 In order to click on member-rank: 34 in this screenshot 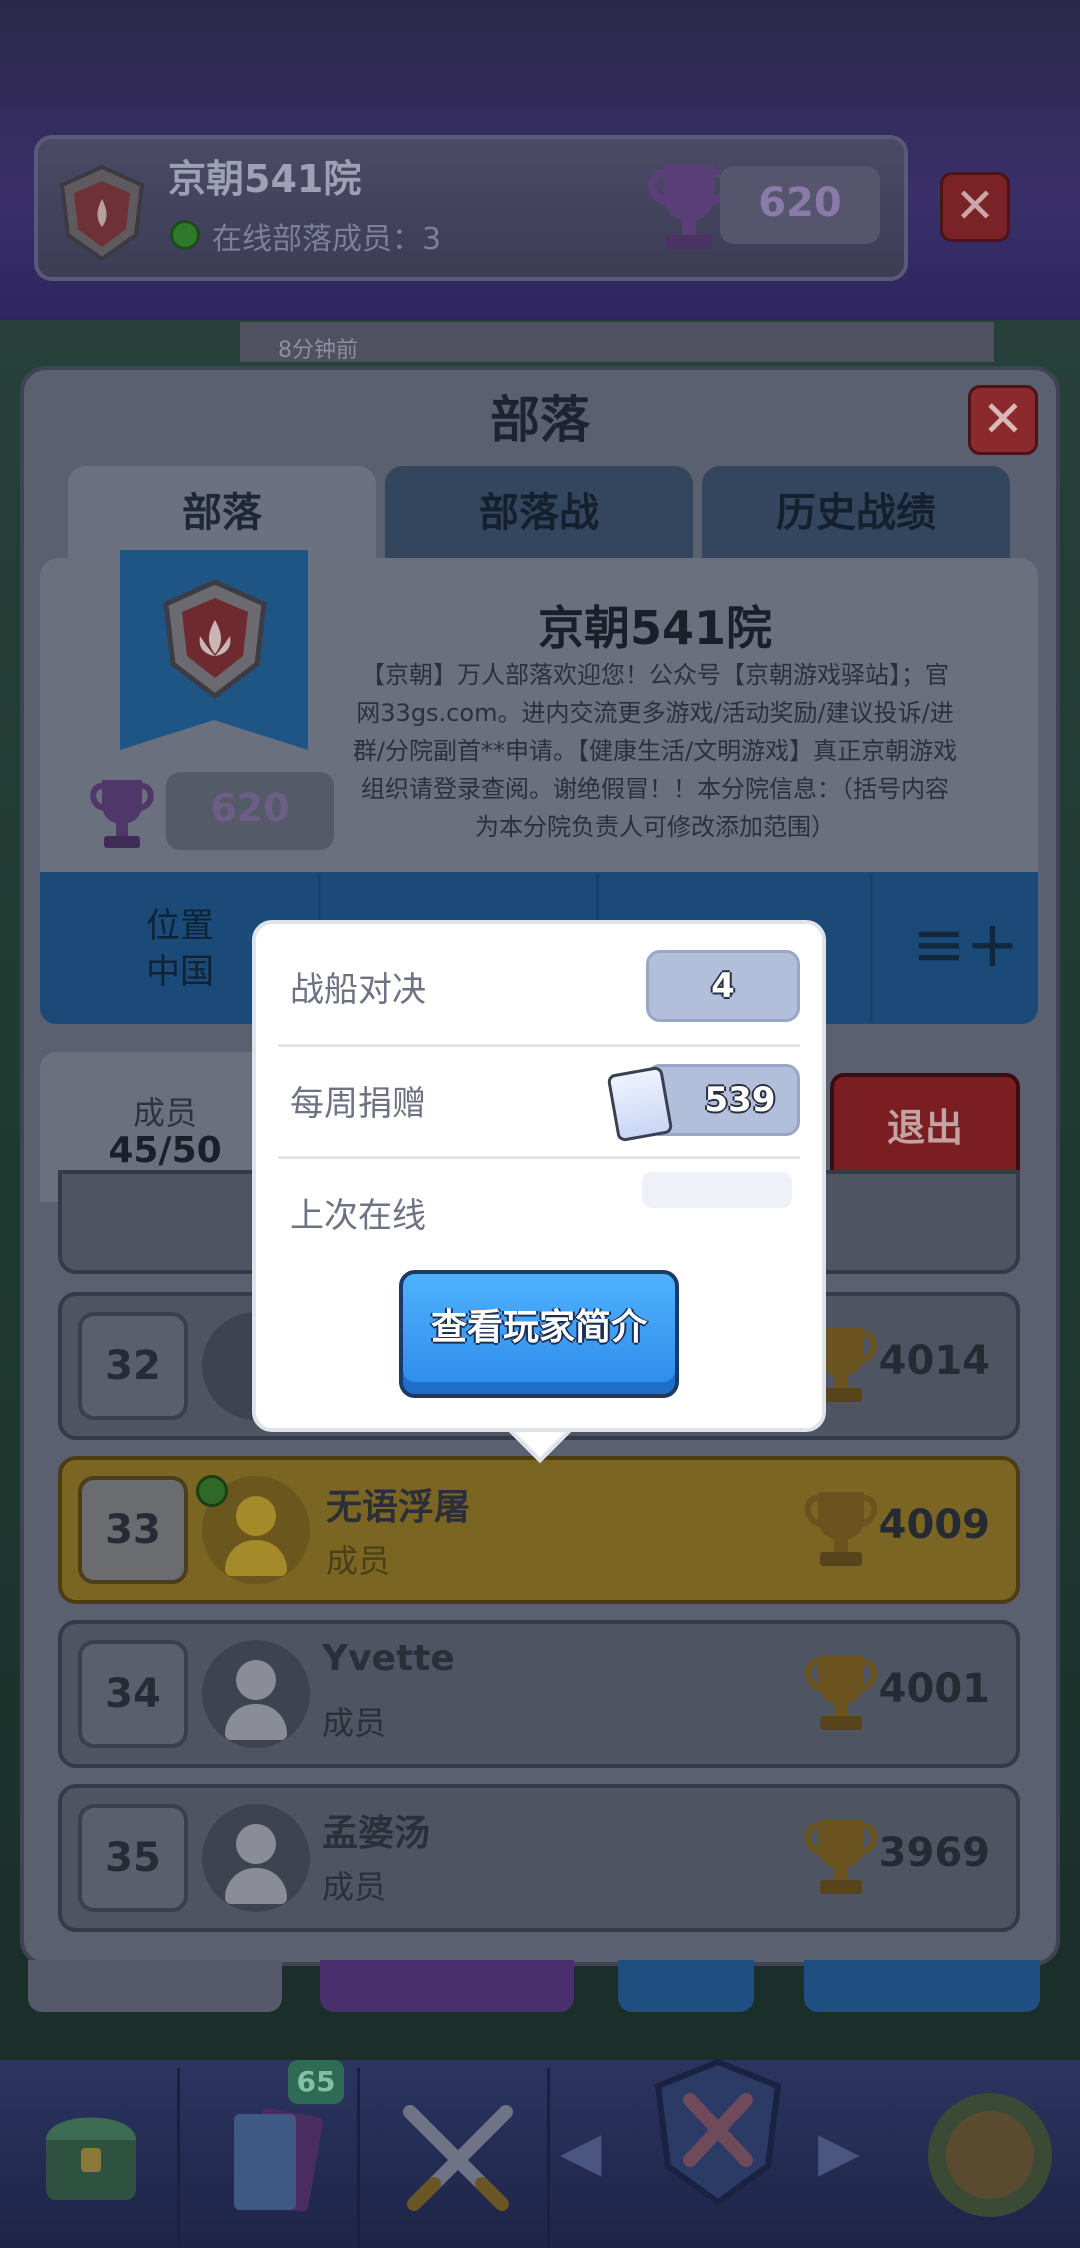, I will do `click(133, 1694)`.